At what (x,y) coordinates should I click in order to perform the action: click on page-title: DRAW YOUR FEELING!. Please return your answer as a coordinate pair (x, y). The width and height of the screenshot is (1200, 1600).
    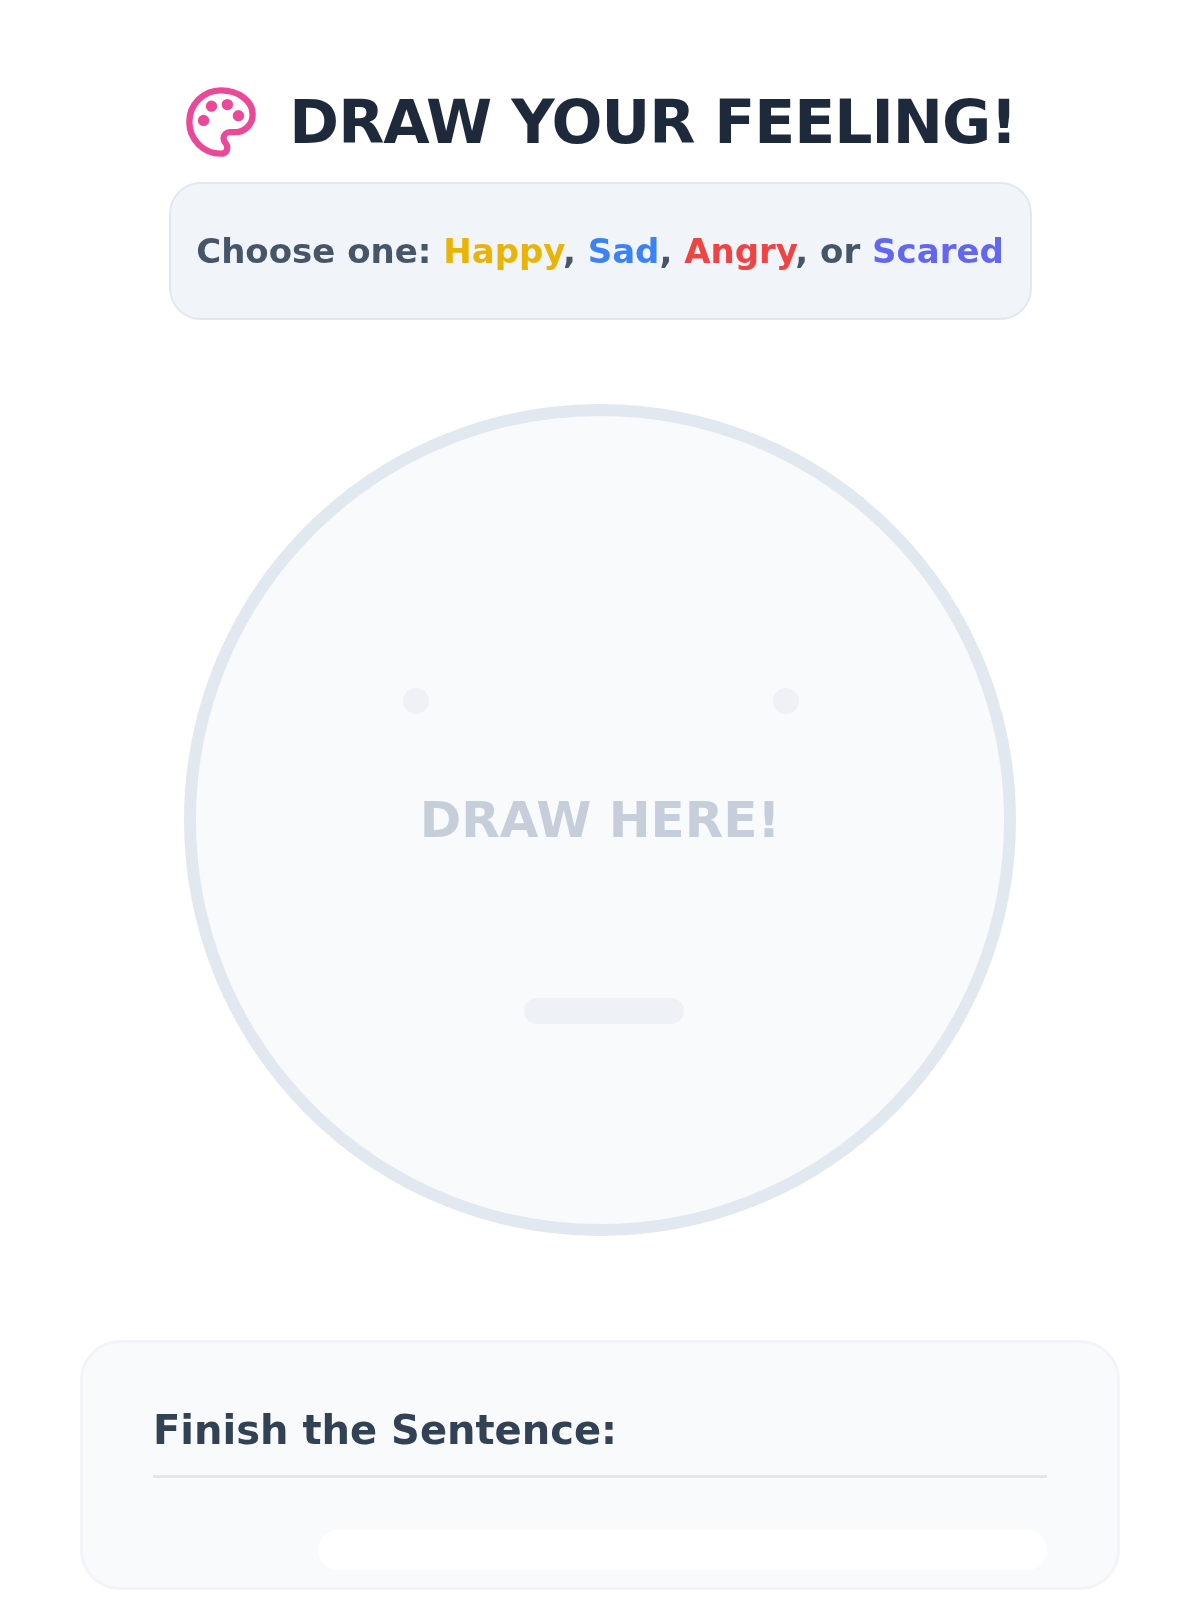
    Looking at the image, I should click on (653, 122).